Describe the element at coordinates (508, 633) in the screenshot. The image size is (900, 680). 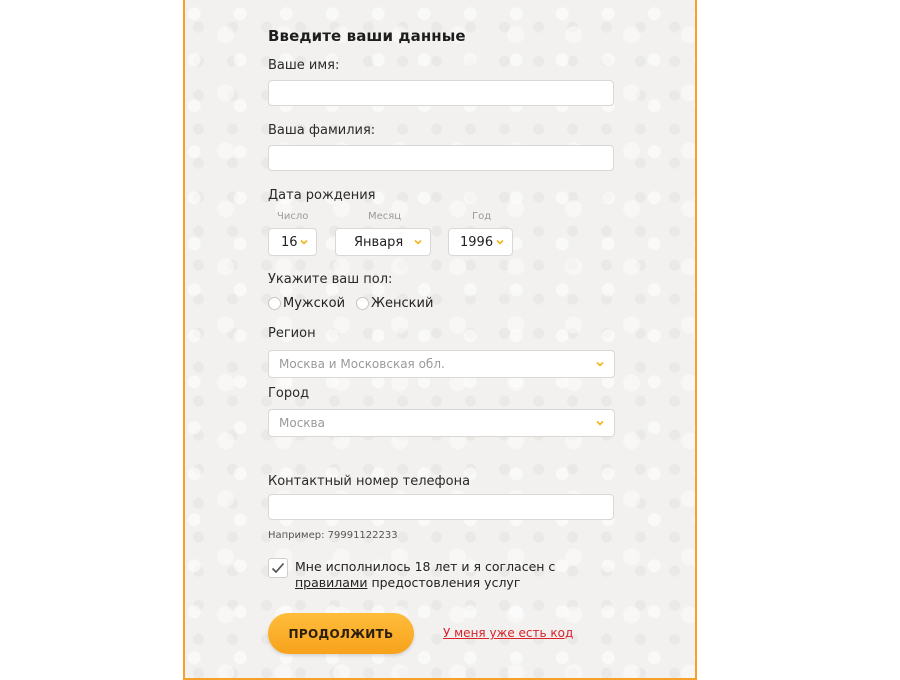
I see `have-code-link: У меня уже есть код` at that location.